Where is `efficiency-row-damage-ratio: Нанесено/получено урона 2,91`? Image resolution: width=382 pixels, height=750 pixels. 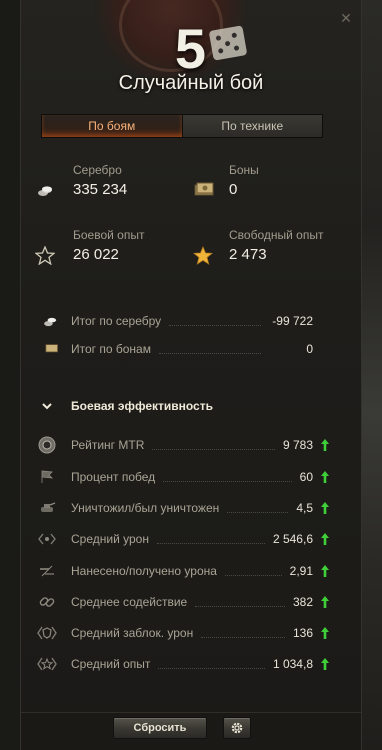 efficiency-row-damage-ratio: Нанесено/получено урона 2,91 is located at coordinates (184, 571).